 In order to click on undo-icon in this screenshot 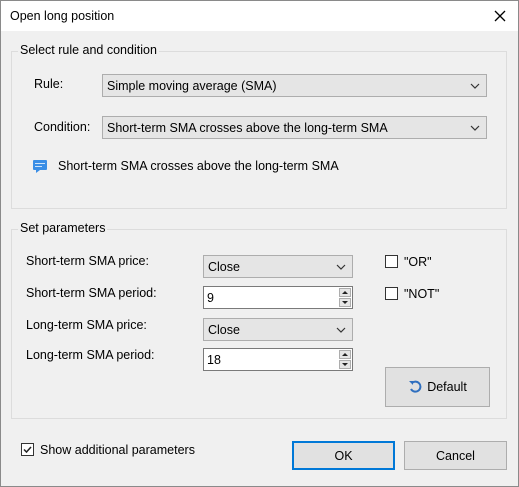, I will do `click(415, 386)`.